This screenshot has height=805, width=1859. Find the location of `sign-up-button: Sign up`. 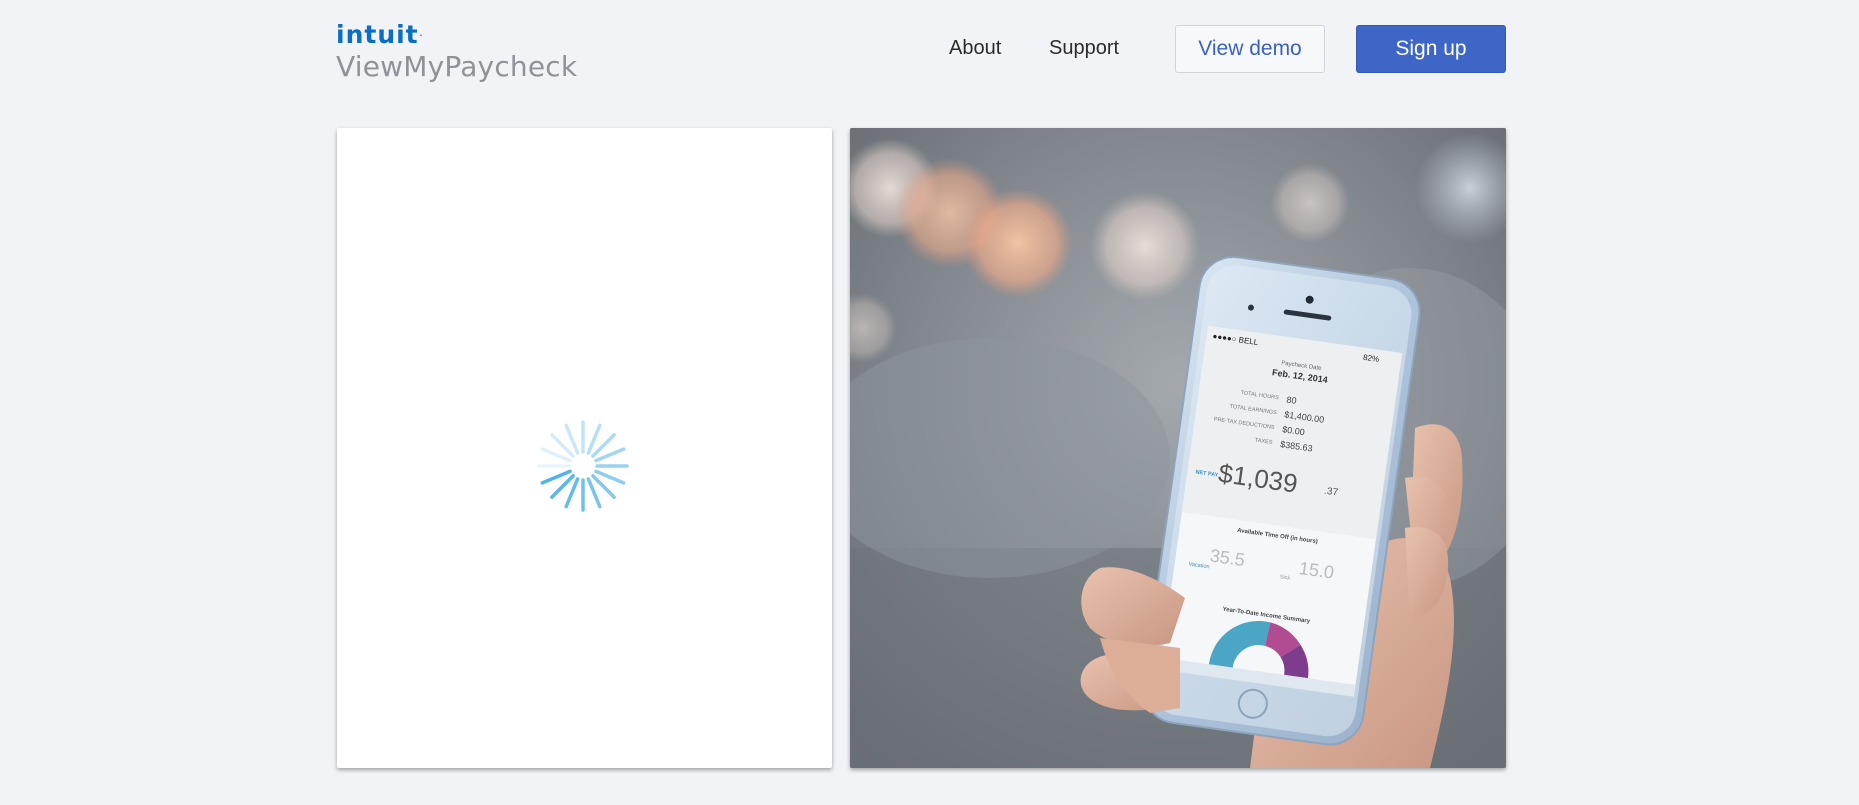

sign-up-button: Sign up is located at coordinates (1431, 49).